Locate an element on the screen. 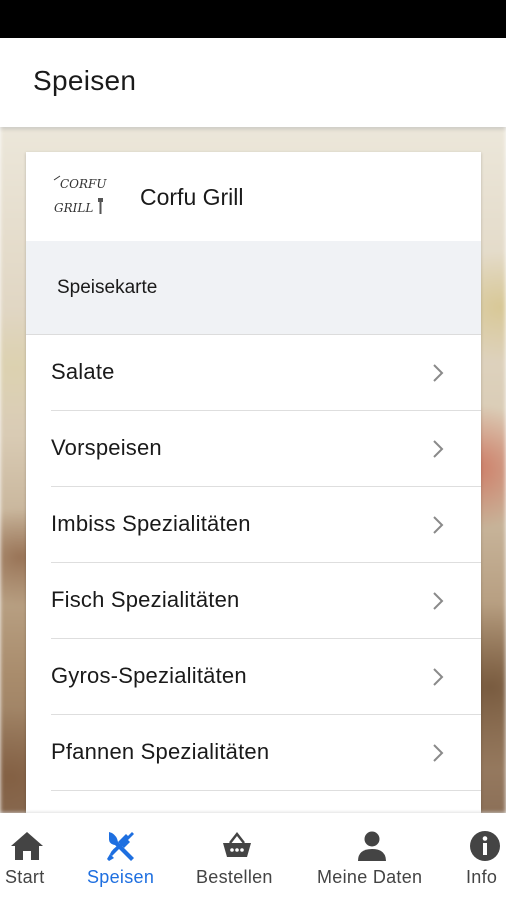 This screenshot has width=506, height=900. menu-item-label: Fisch Spezialitäten is located at coordinates (145, 599).